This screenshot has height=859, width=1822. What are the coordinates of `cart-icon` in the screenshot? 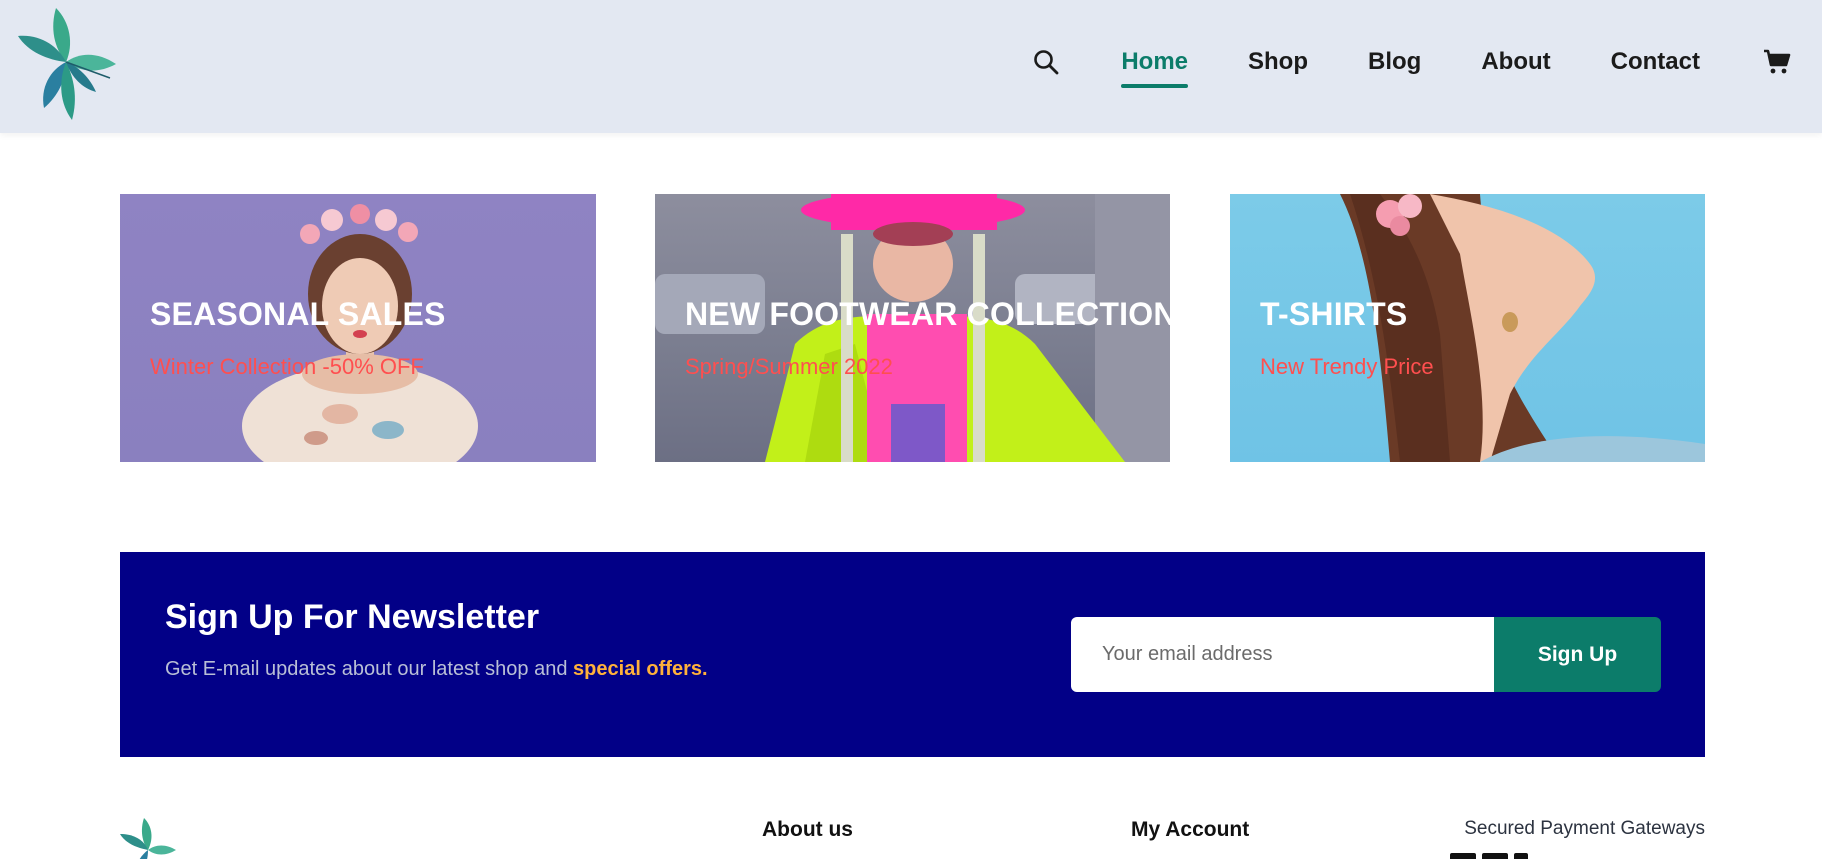 It's located at (1777, 62).